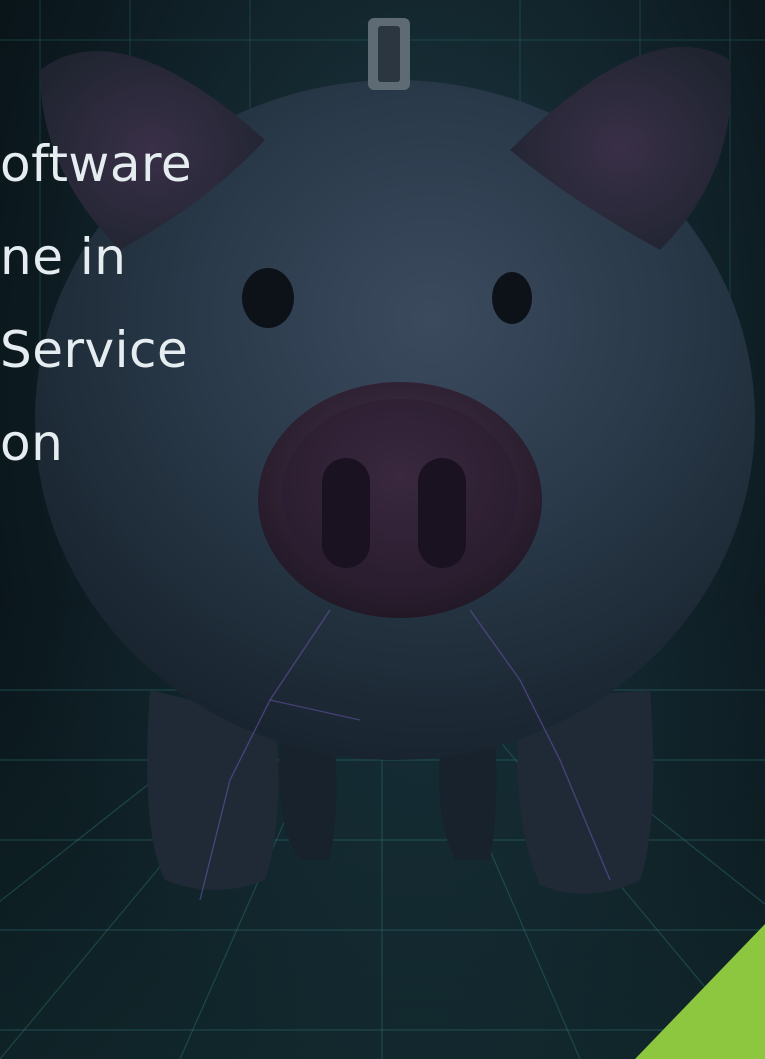 The height and width of the screenshot is (1059, 765). I want to click on headline-line-1: oftware, so click(96, 164).